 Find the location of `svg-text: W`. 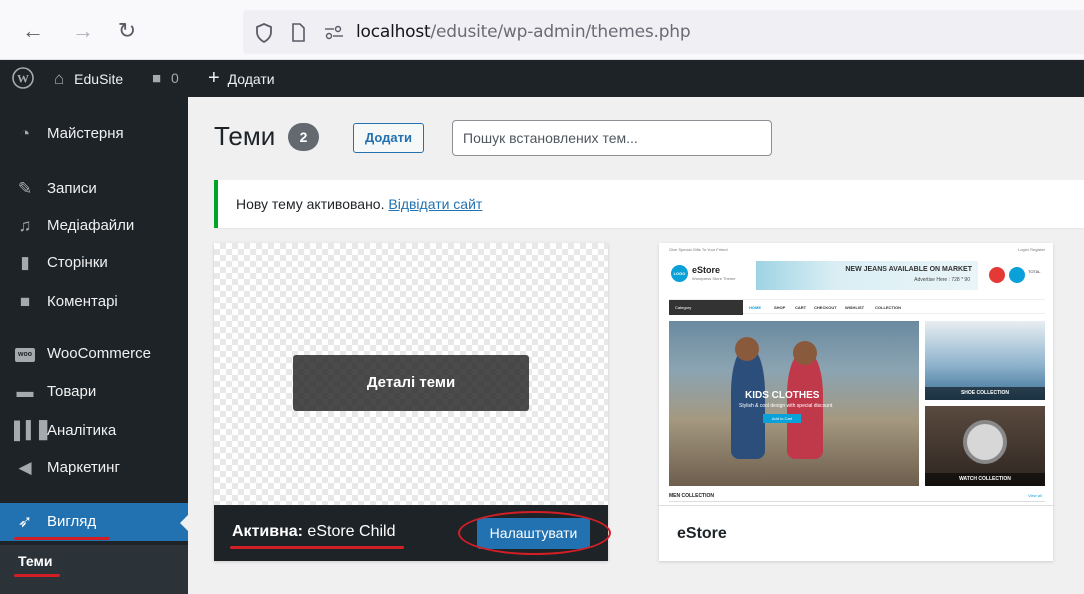

svg-text: W is located at coordinates (23, 79).